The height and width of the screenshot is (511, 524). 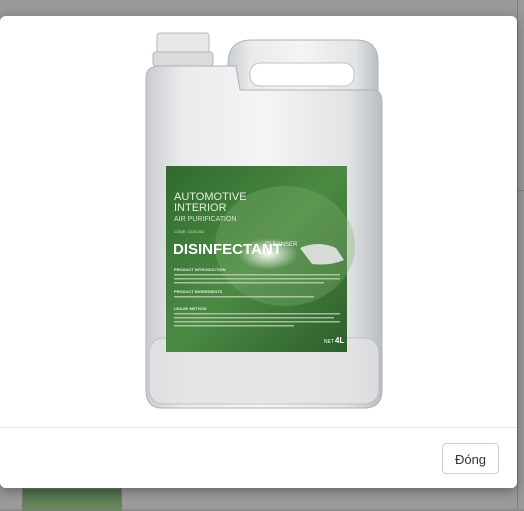 I want to click on background-divider, so click(x=517, y=254).